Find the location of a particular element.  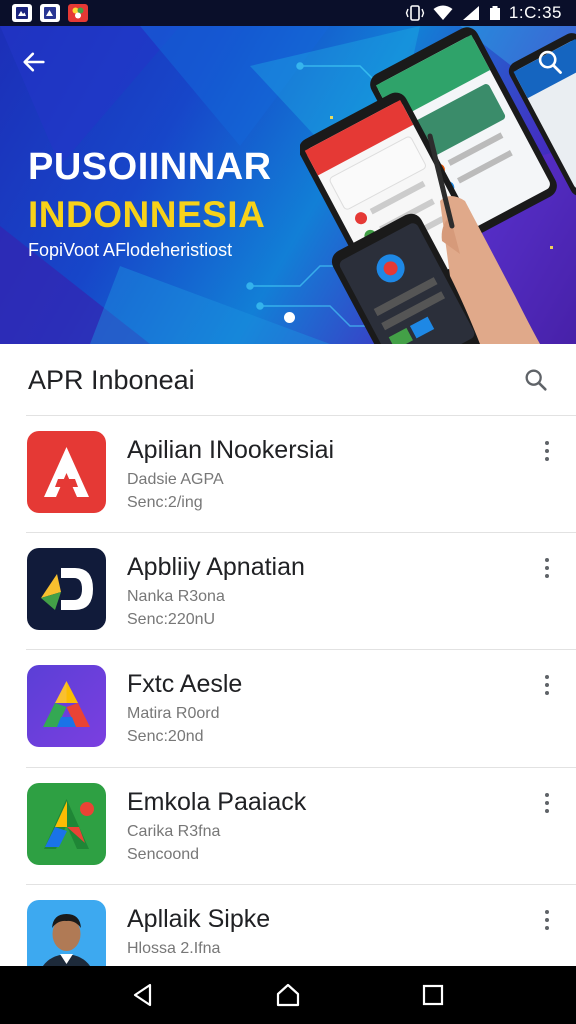

app-developer: Dadsie AGPA is located at coordinates (175, 479).